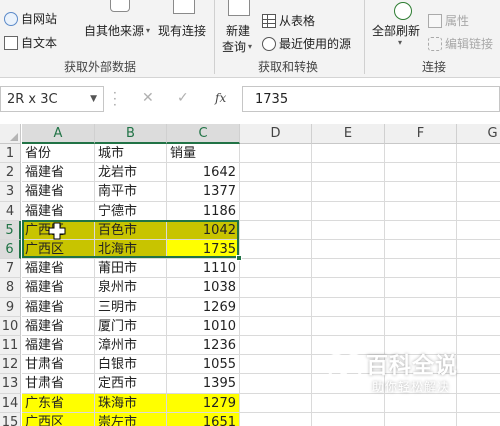 This screenshot has height=426, width=500. What do you see at coordinates (10, 154) in the screenshot?
I see `row-header: 1` at bounding box center [10, 154].